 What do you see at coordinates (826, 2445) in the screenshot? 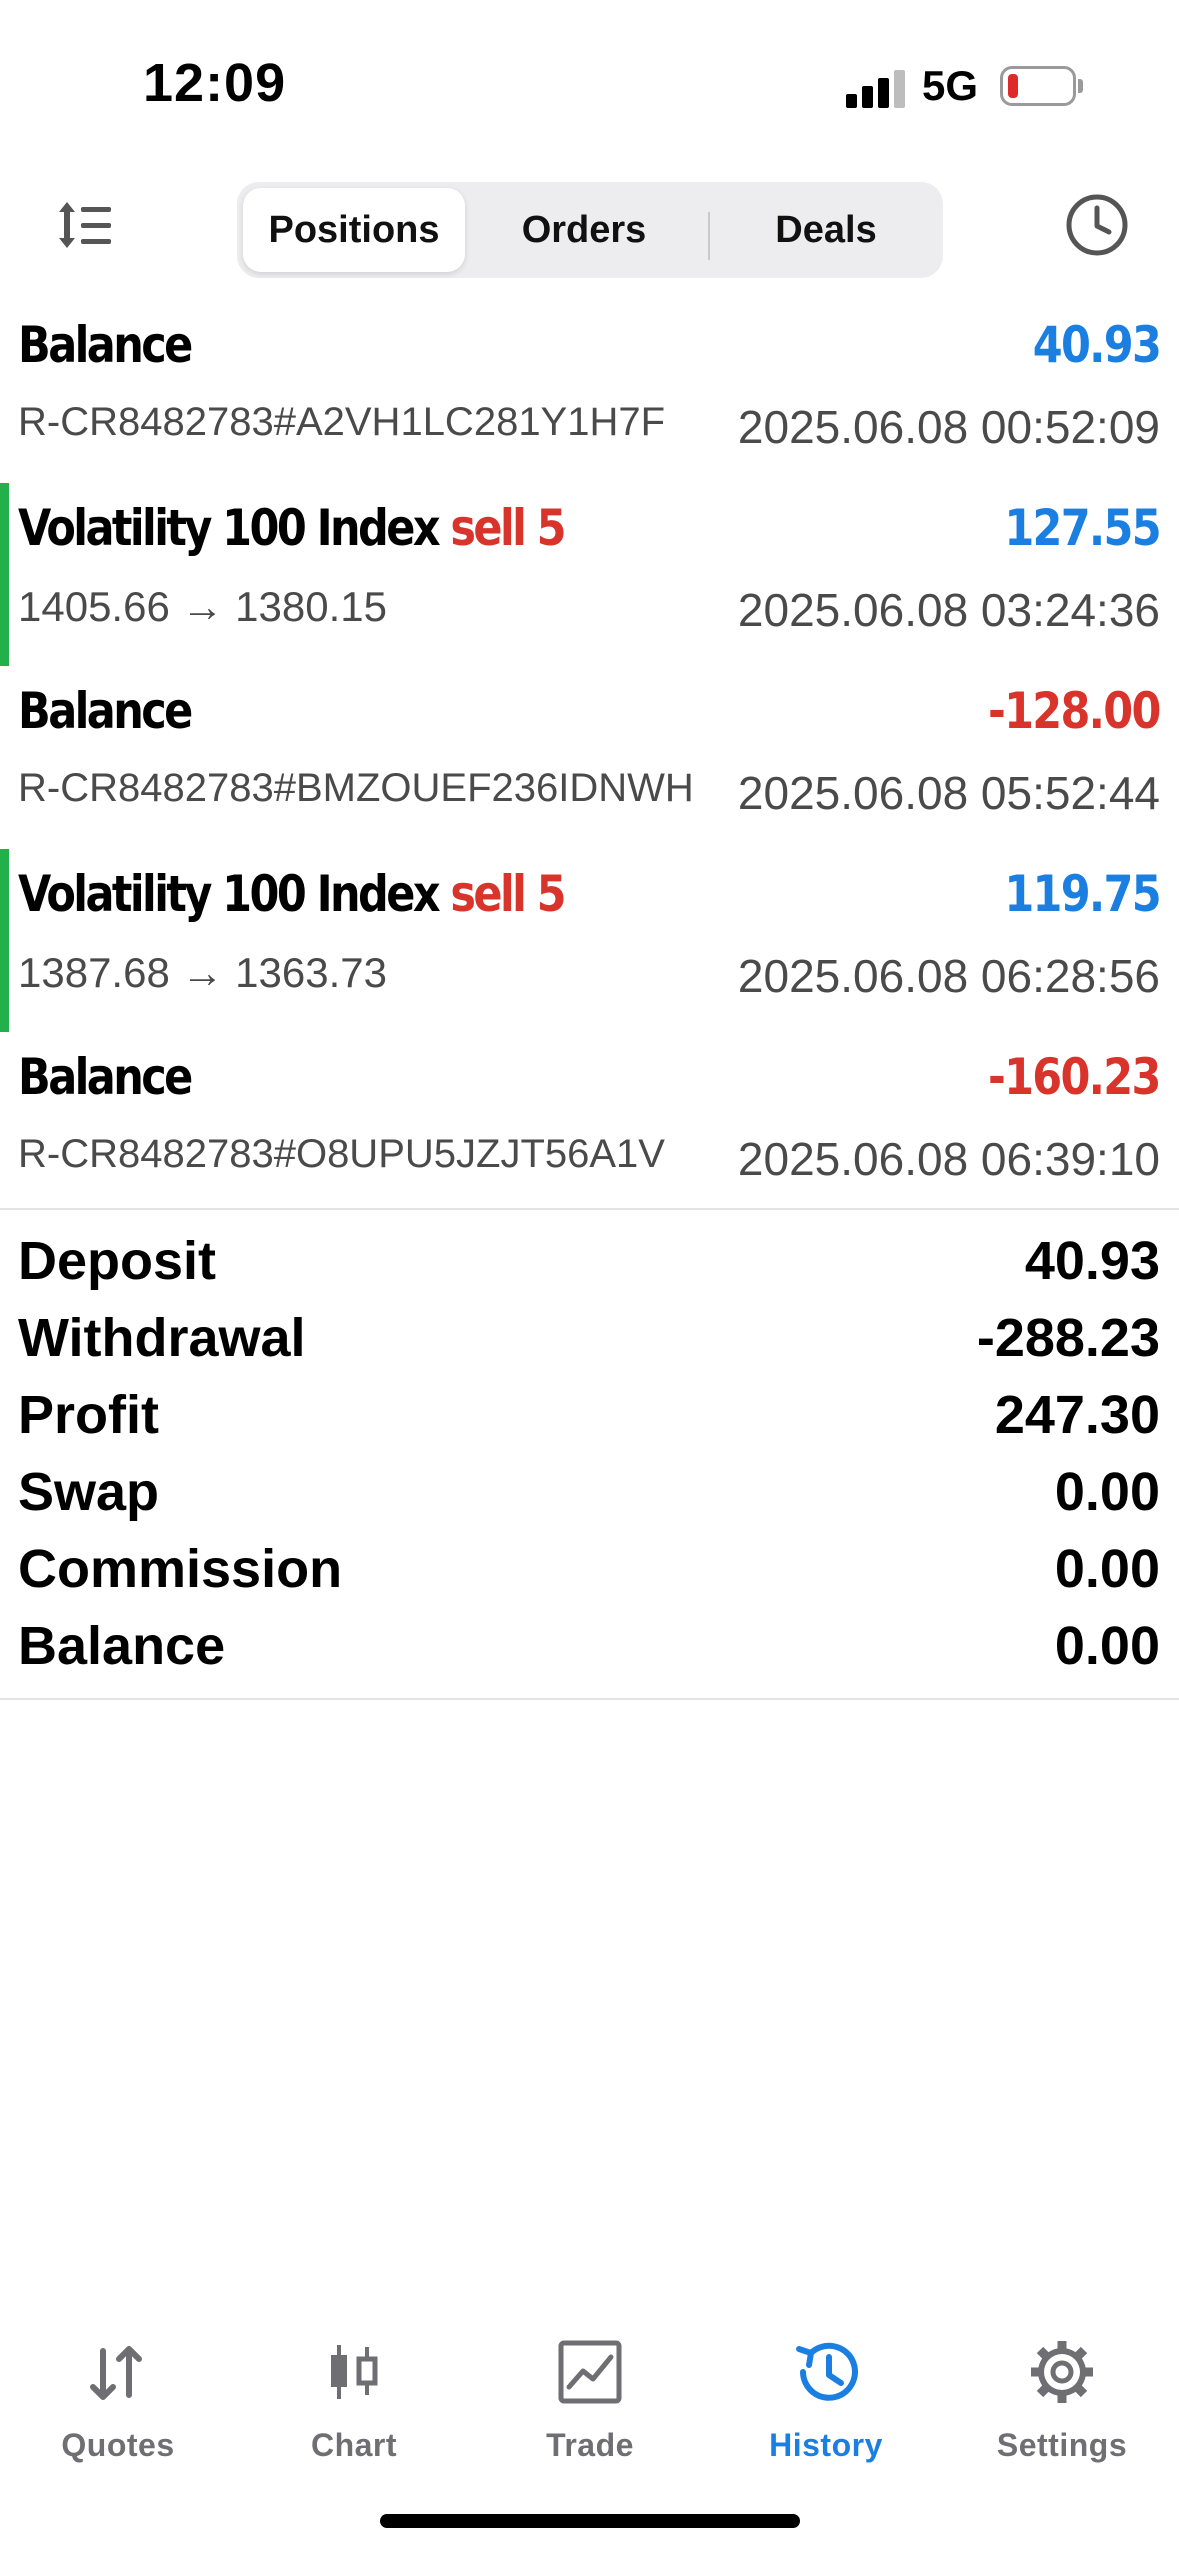
I see `tab-label: History` at bounding box center [826, 2445].